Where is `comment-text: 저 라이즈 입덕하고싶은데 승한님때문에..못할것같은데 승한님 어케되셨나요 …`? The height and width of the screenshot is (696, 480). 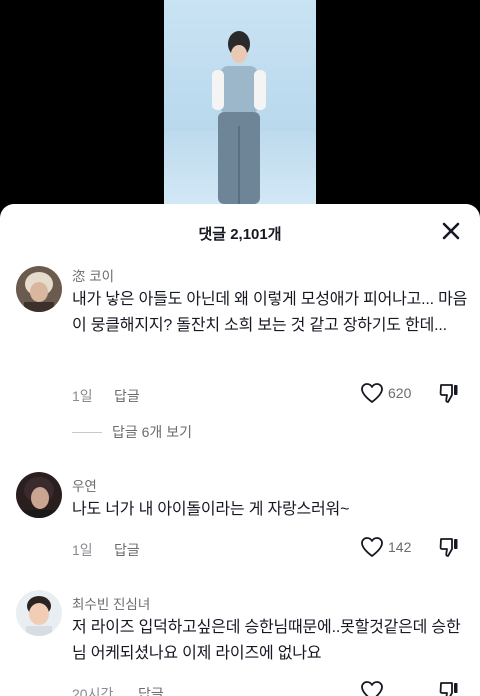 comment-text: 저 라이즈 입덕하고싶은데 승한님때문에..못할것같은데 승한님 어케되셨나요 … is located at coordinates (266, 640).